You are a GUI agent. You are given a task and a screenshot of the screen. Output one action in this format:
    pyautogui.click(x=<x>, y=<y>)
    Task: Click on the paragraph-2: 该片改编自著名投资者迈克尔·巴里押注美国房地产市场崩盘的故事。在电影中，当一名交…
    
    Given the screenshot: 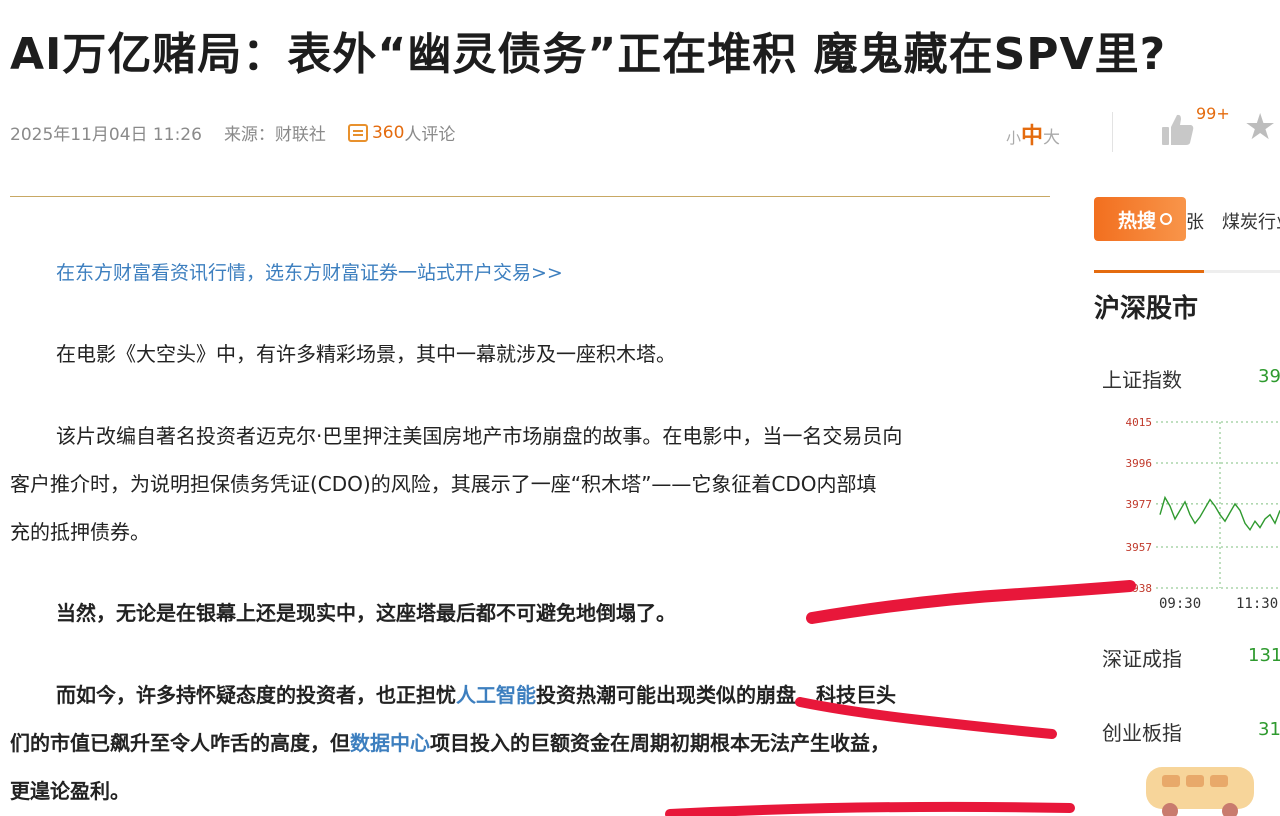 What is the action you would take?
    pyautogui.click(x=456, y=484)
    